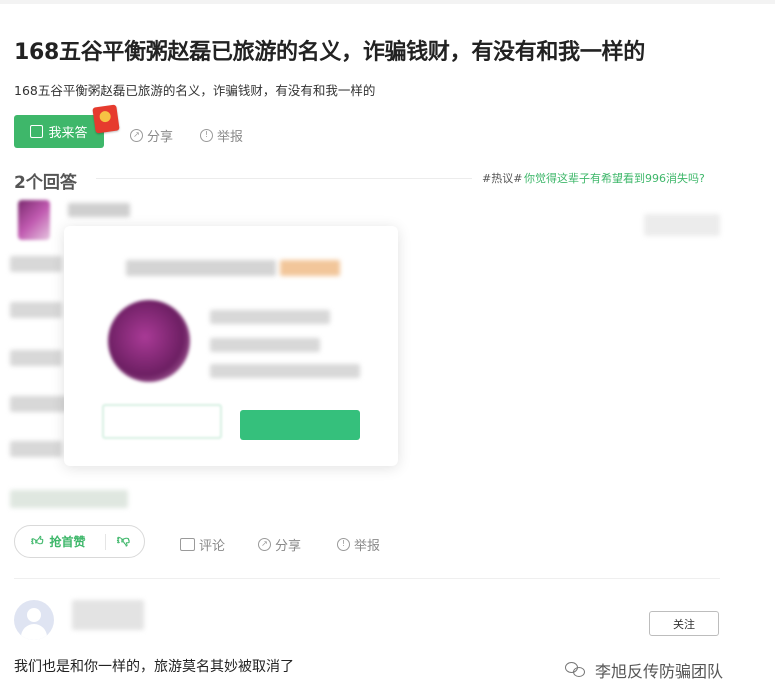 This screenshot has height=700, width=775. I want to click on comment-icon, so click(187, 544).